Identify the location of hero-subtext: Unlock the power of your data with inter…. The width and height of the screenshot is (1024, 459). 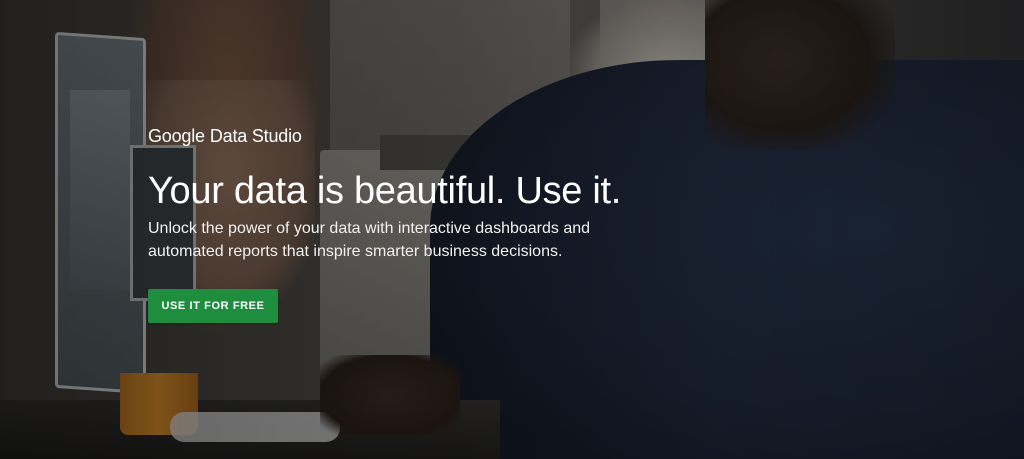
(369, 240).